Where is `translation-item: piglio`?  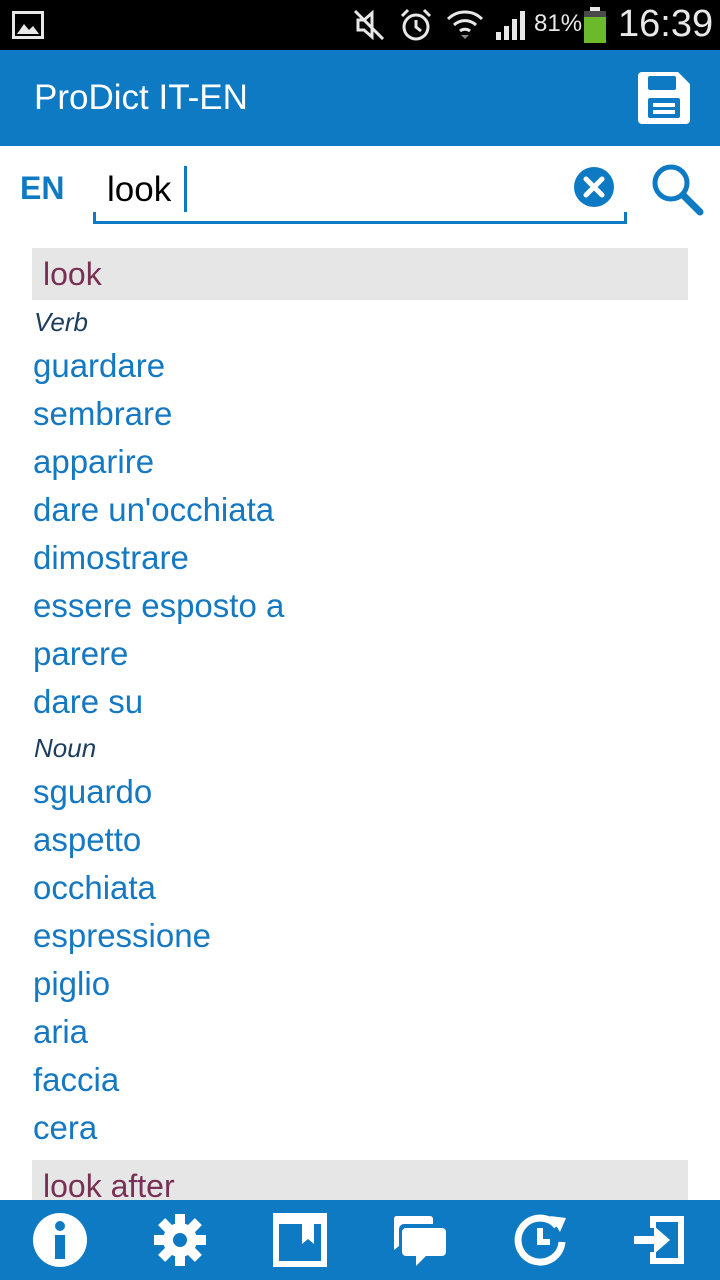
translation-item: piglio is located at coordinates (376, 984).